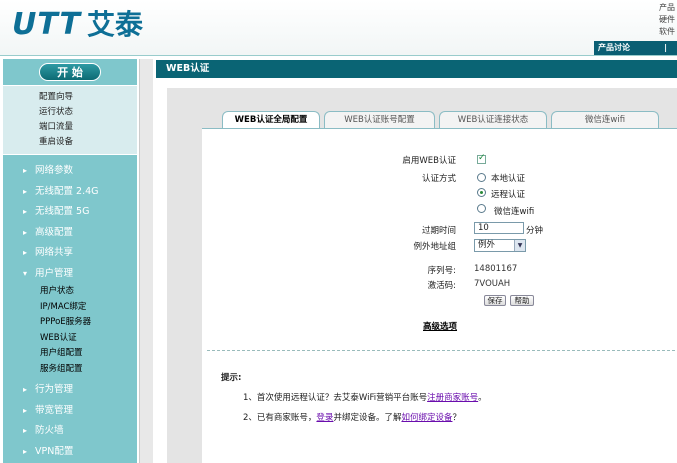 This screenshot has height=463, width=677. I want to click on sidebar-item-label: VPN配置, so click(54, 451).